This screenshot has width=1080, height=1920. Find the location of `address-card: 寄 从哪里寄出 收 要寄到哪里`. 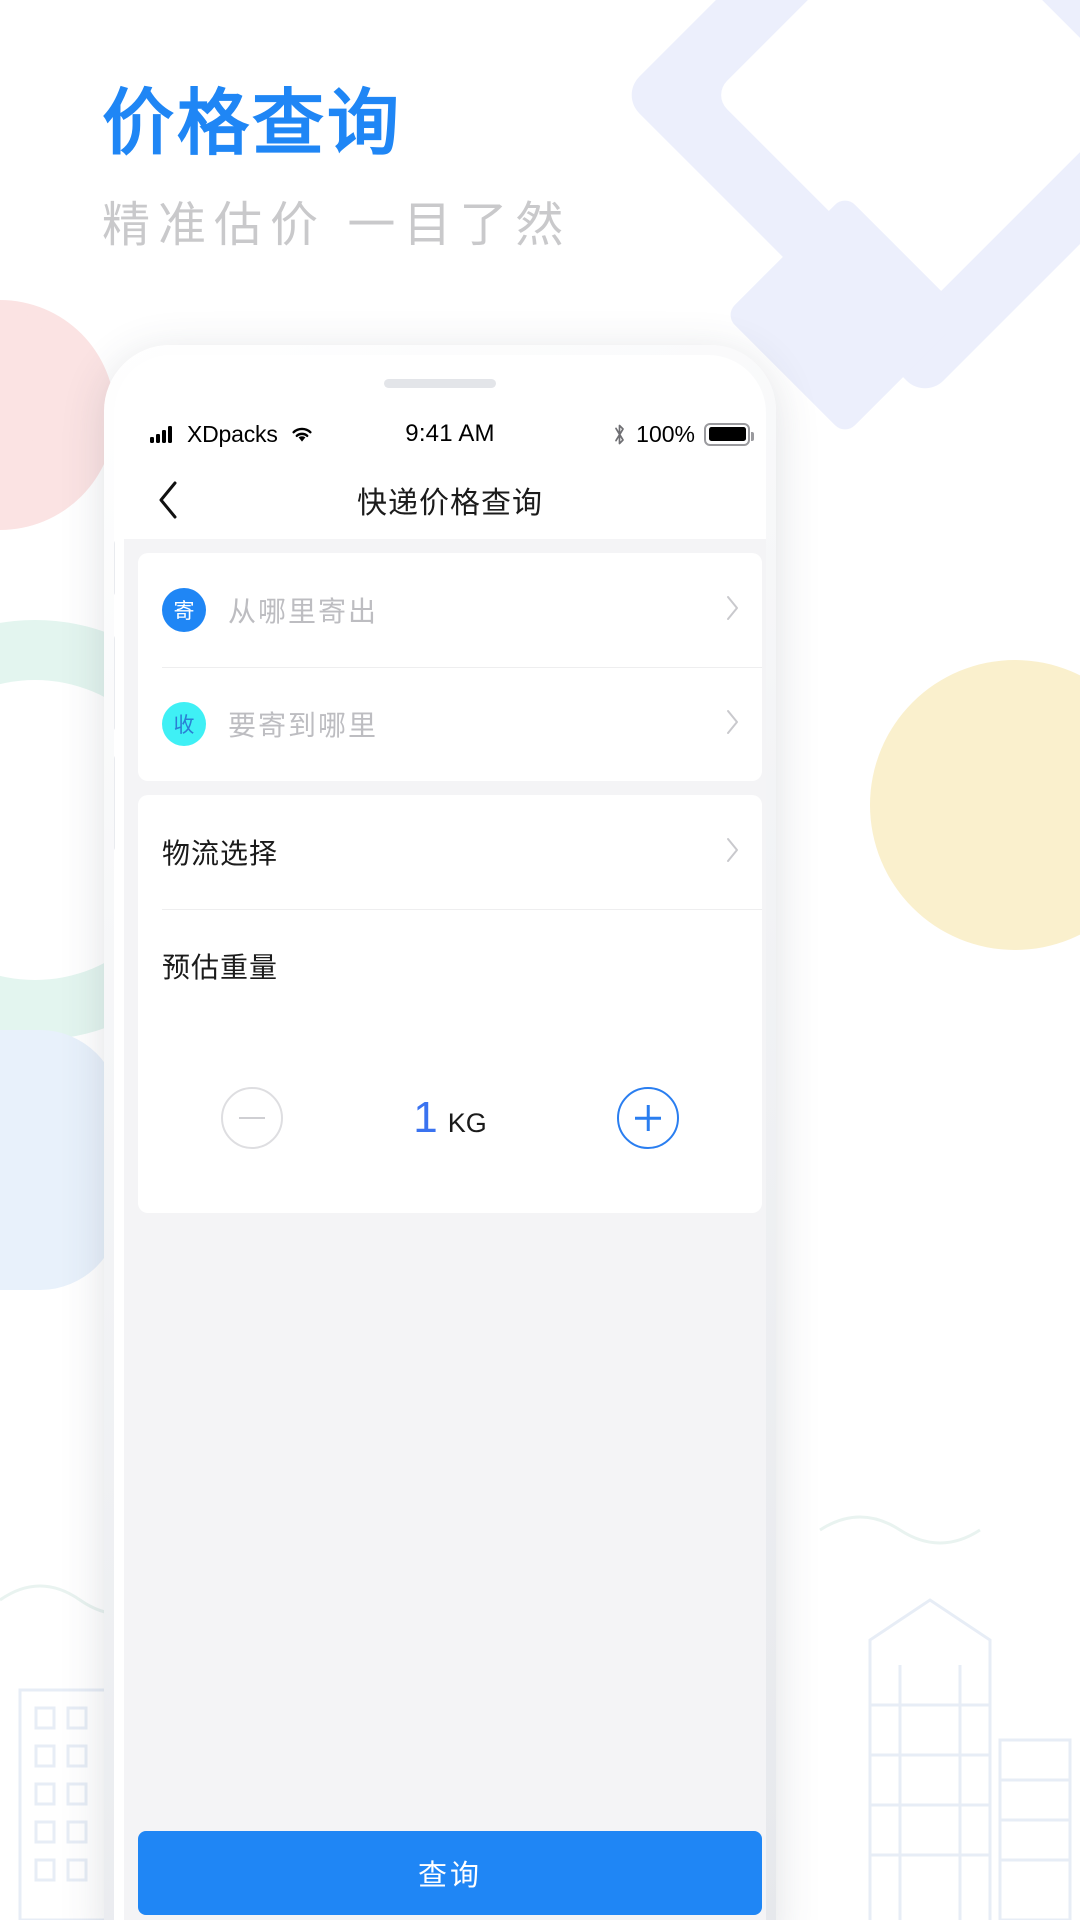

address-card: 寄 从哪里寄出 收 要寄到哪里 is located at coordinates (450, 667).